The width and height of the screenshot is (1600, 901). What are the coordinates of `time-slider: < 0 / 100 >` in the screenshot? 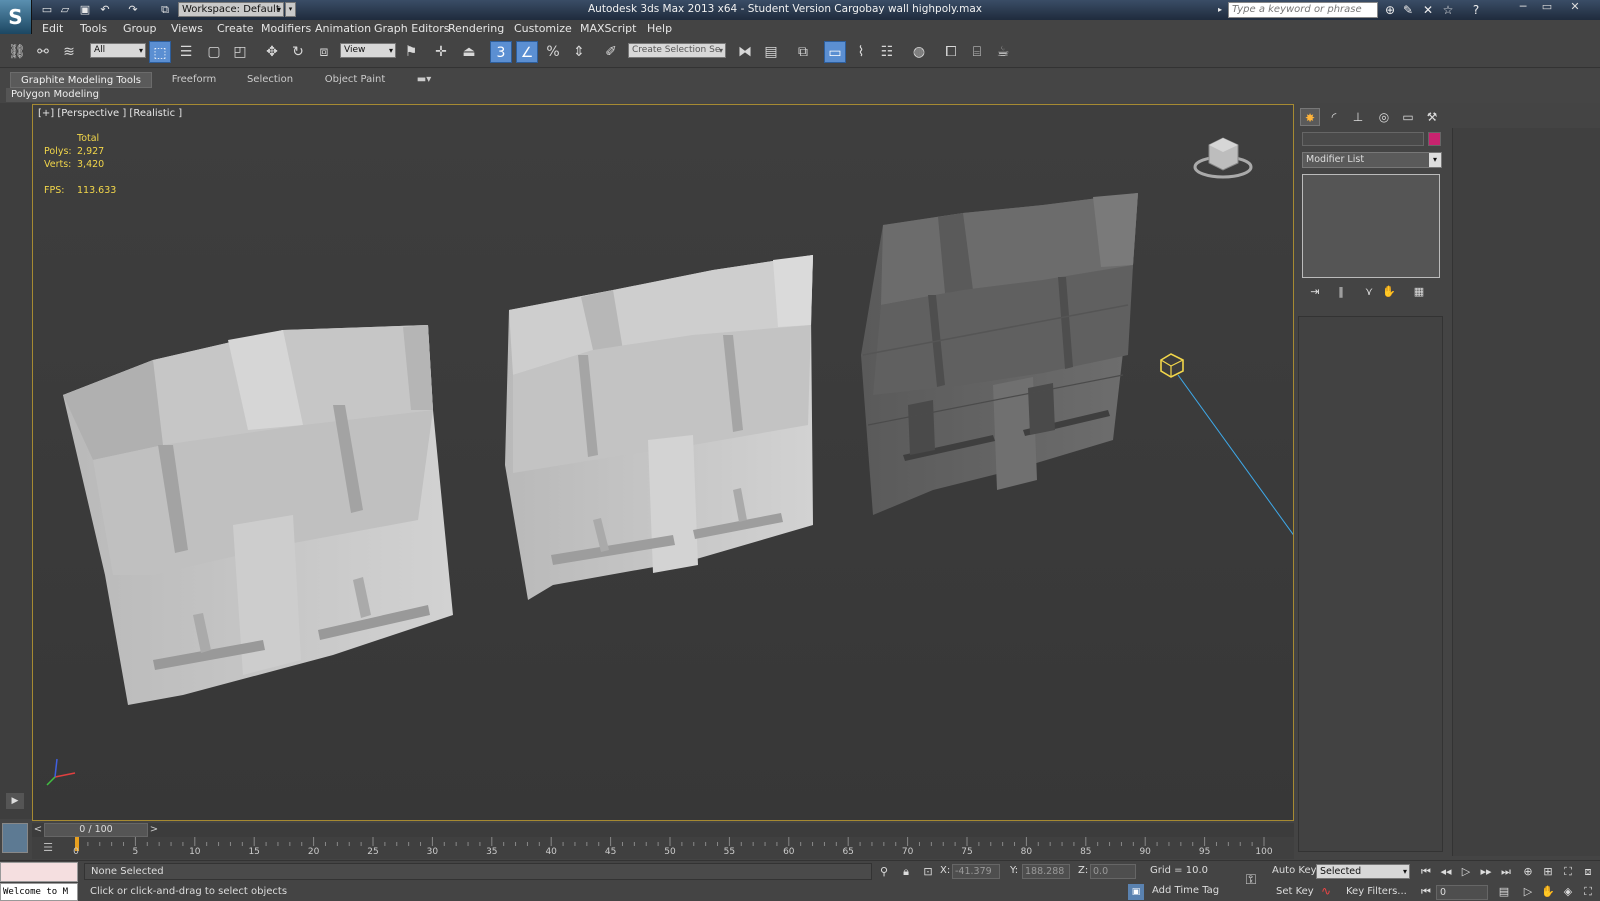 It's located at (663, 830).